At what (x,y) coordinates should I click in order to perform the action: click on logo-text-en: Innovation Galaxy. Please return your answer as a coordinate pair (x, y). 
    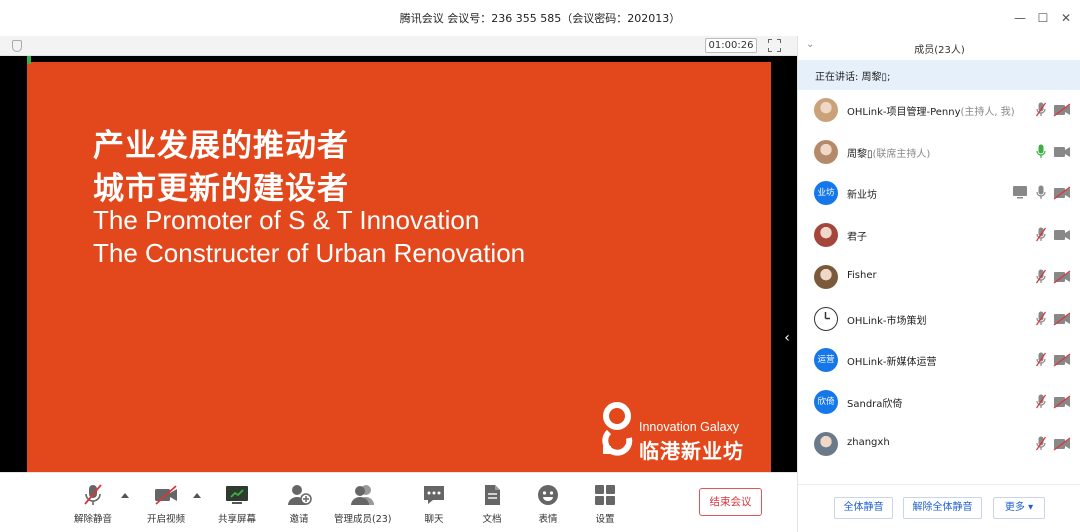
    Looking at the image, I should click on (689, 427).